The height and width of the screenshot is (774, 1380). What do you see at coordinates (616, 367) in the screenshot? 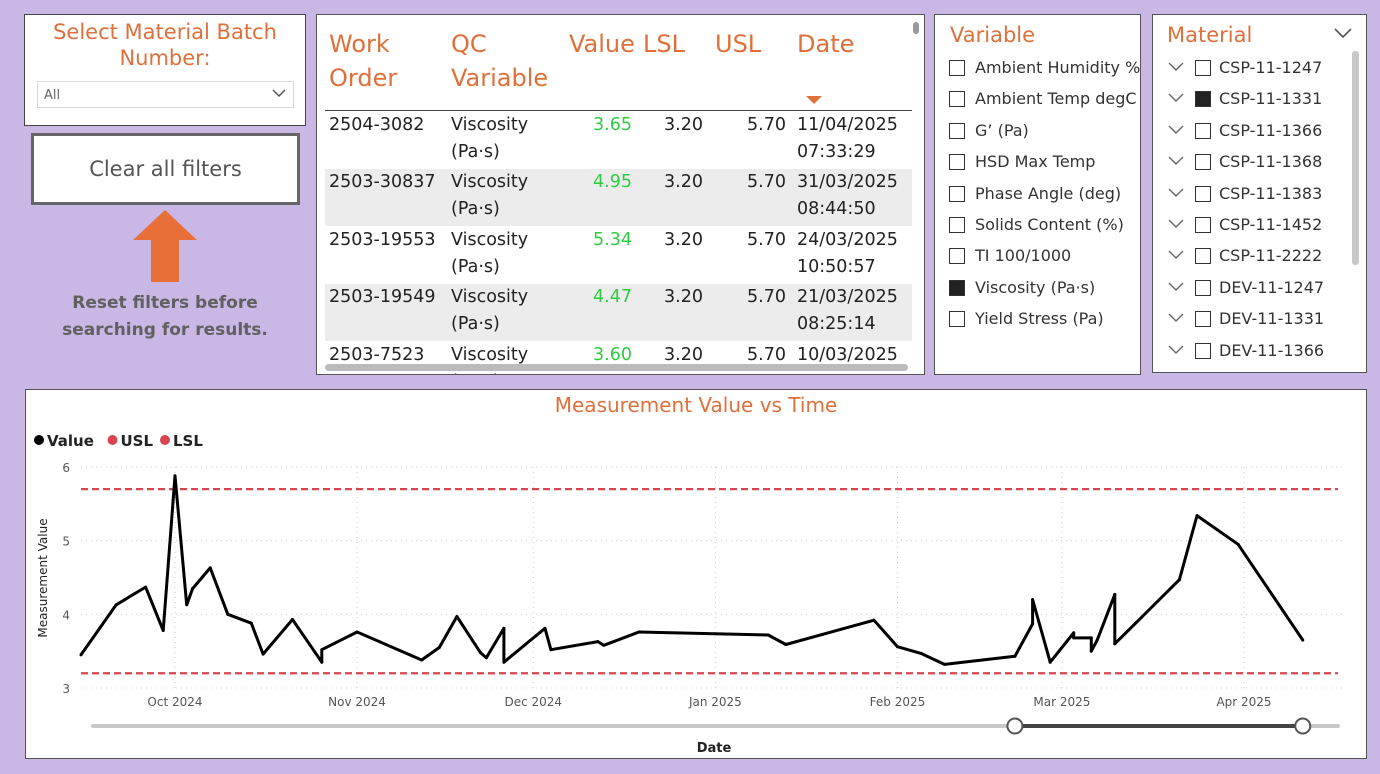
I see `horizontal-scrollbar` at bounding box center [616, 367].